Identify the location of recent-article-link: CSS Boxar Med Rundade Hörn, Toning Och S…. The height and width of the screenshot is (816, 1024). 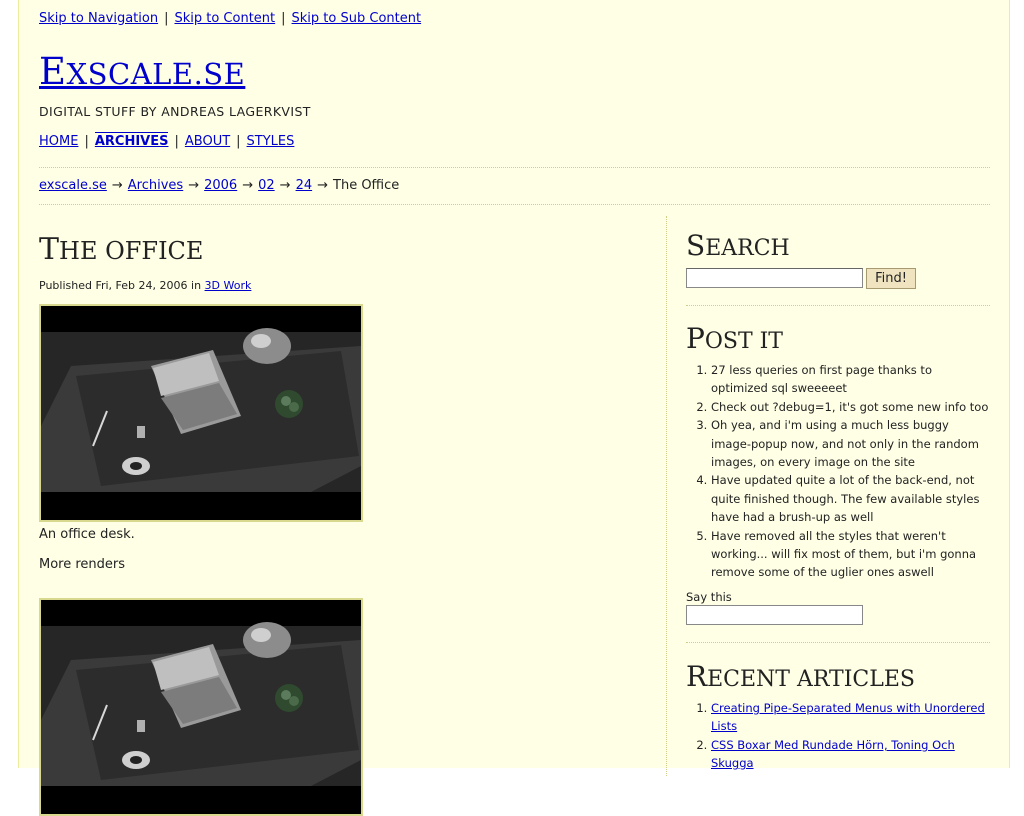
(833, 754).